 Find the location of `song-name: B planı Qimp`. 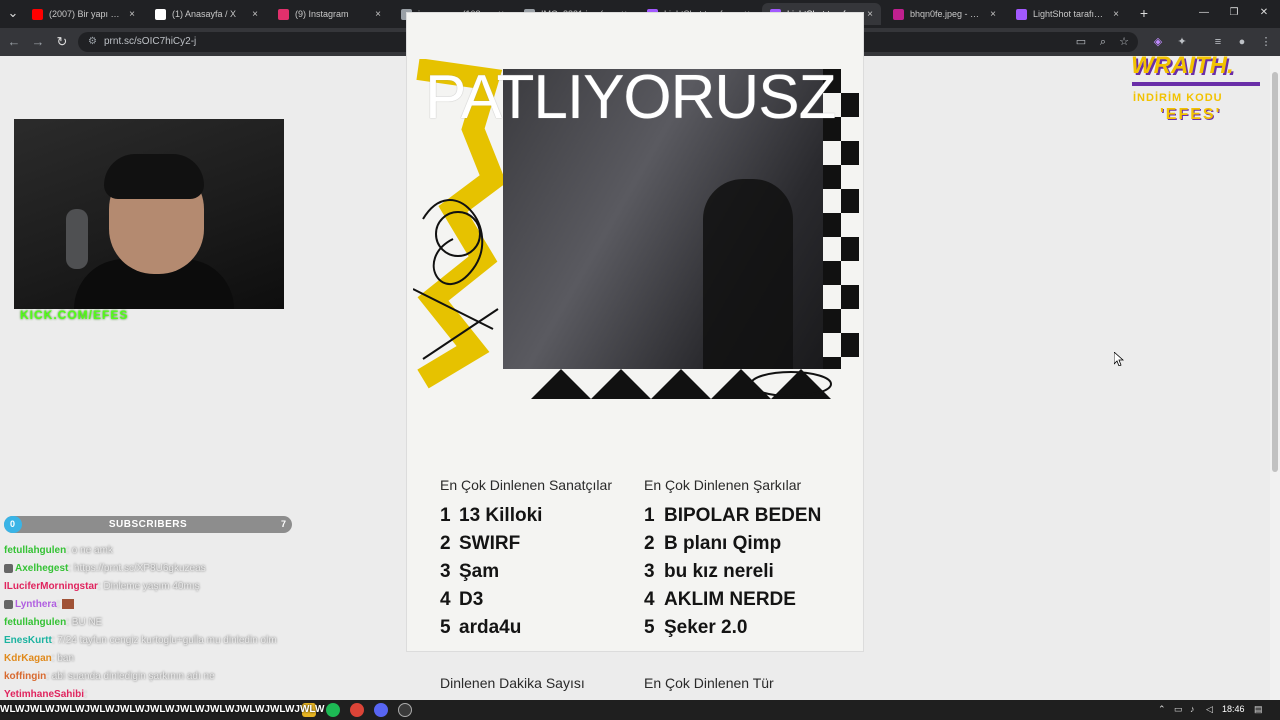

song-name: B planı Qimp is located at coordinates (723, 543).